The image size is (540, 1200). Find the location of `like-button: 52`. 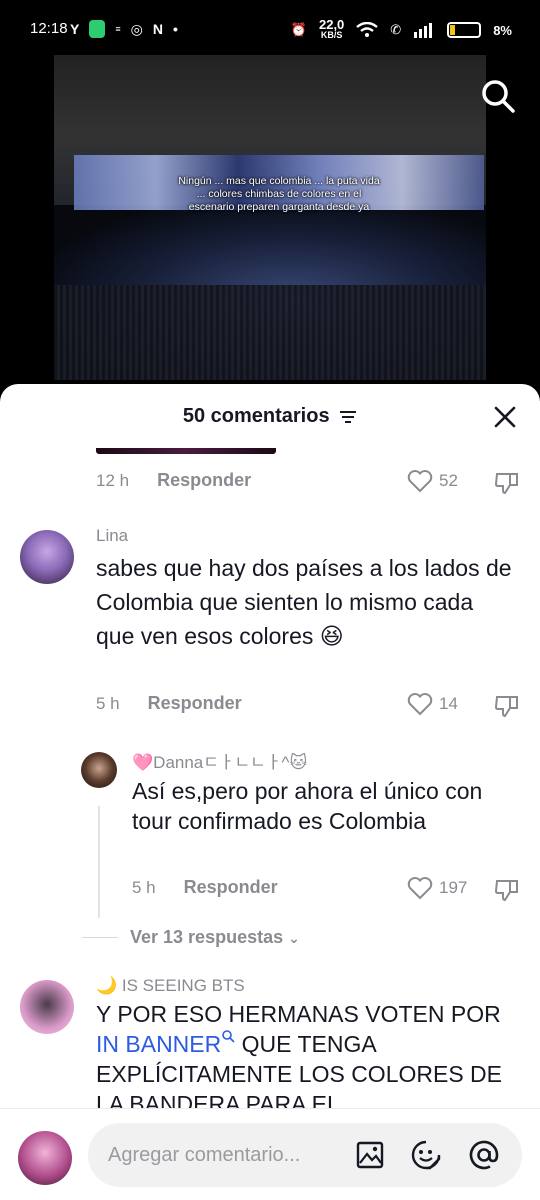

like-button: 52 is located at coordinates (432, 481).